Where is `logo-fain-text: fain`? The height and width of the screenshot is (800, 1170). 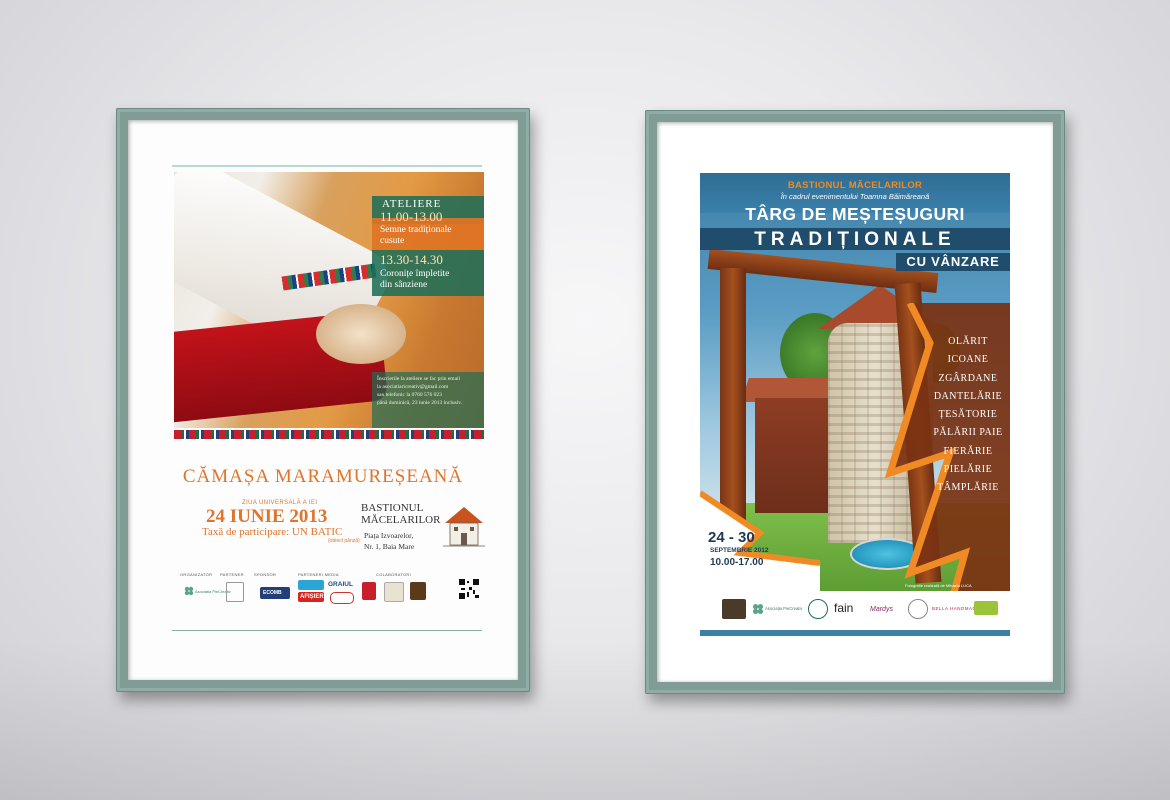
logo-fain-text: fain is located at coordinates (844, 608).